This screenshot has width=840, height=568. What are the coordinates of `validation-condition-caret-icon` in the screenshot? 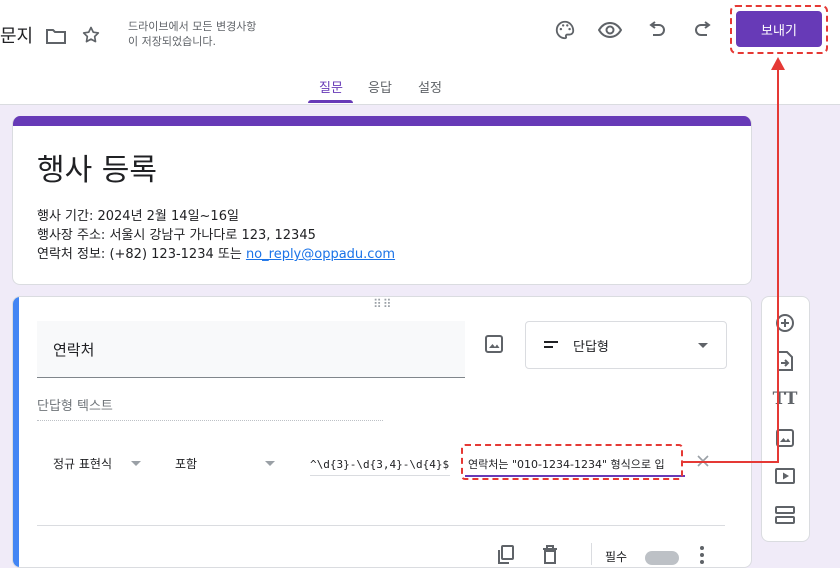 It's located at (270, 463).